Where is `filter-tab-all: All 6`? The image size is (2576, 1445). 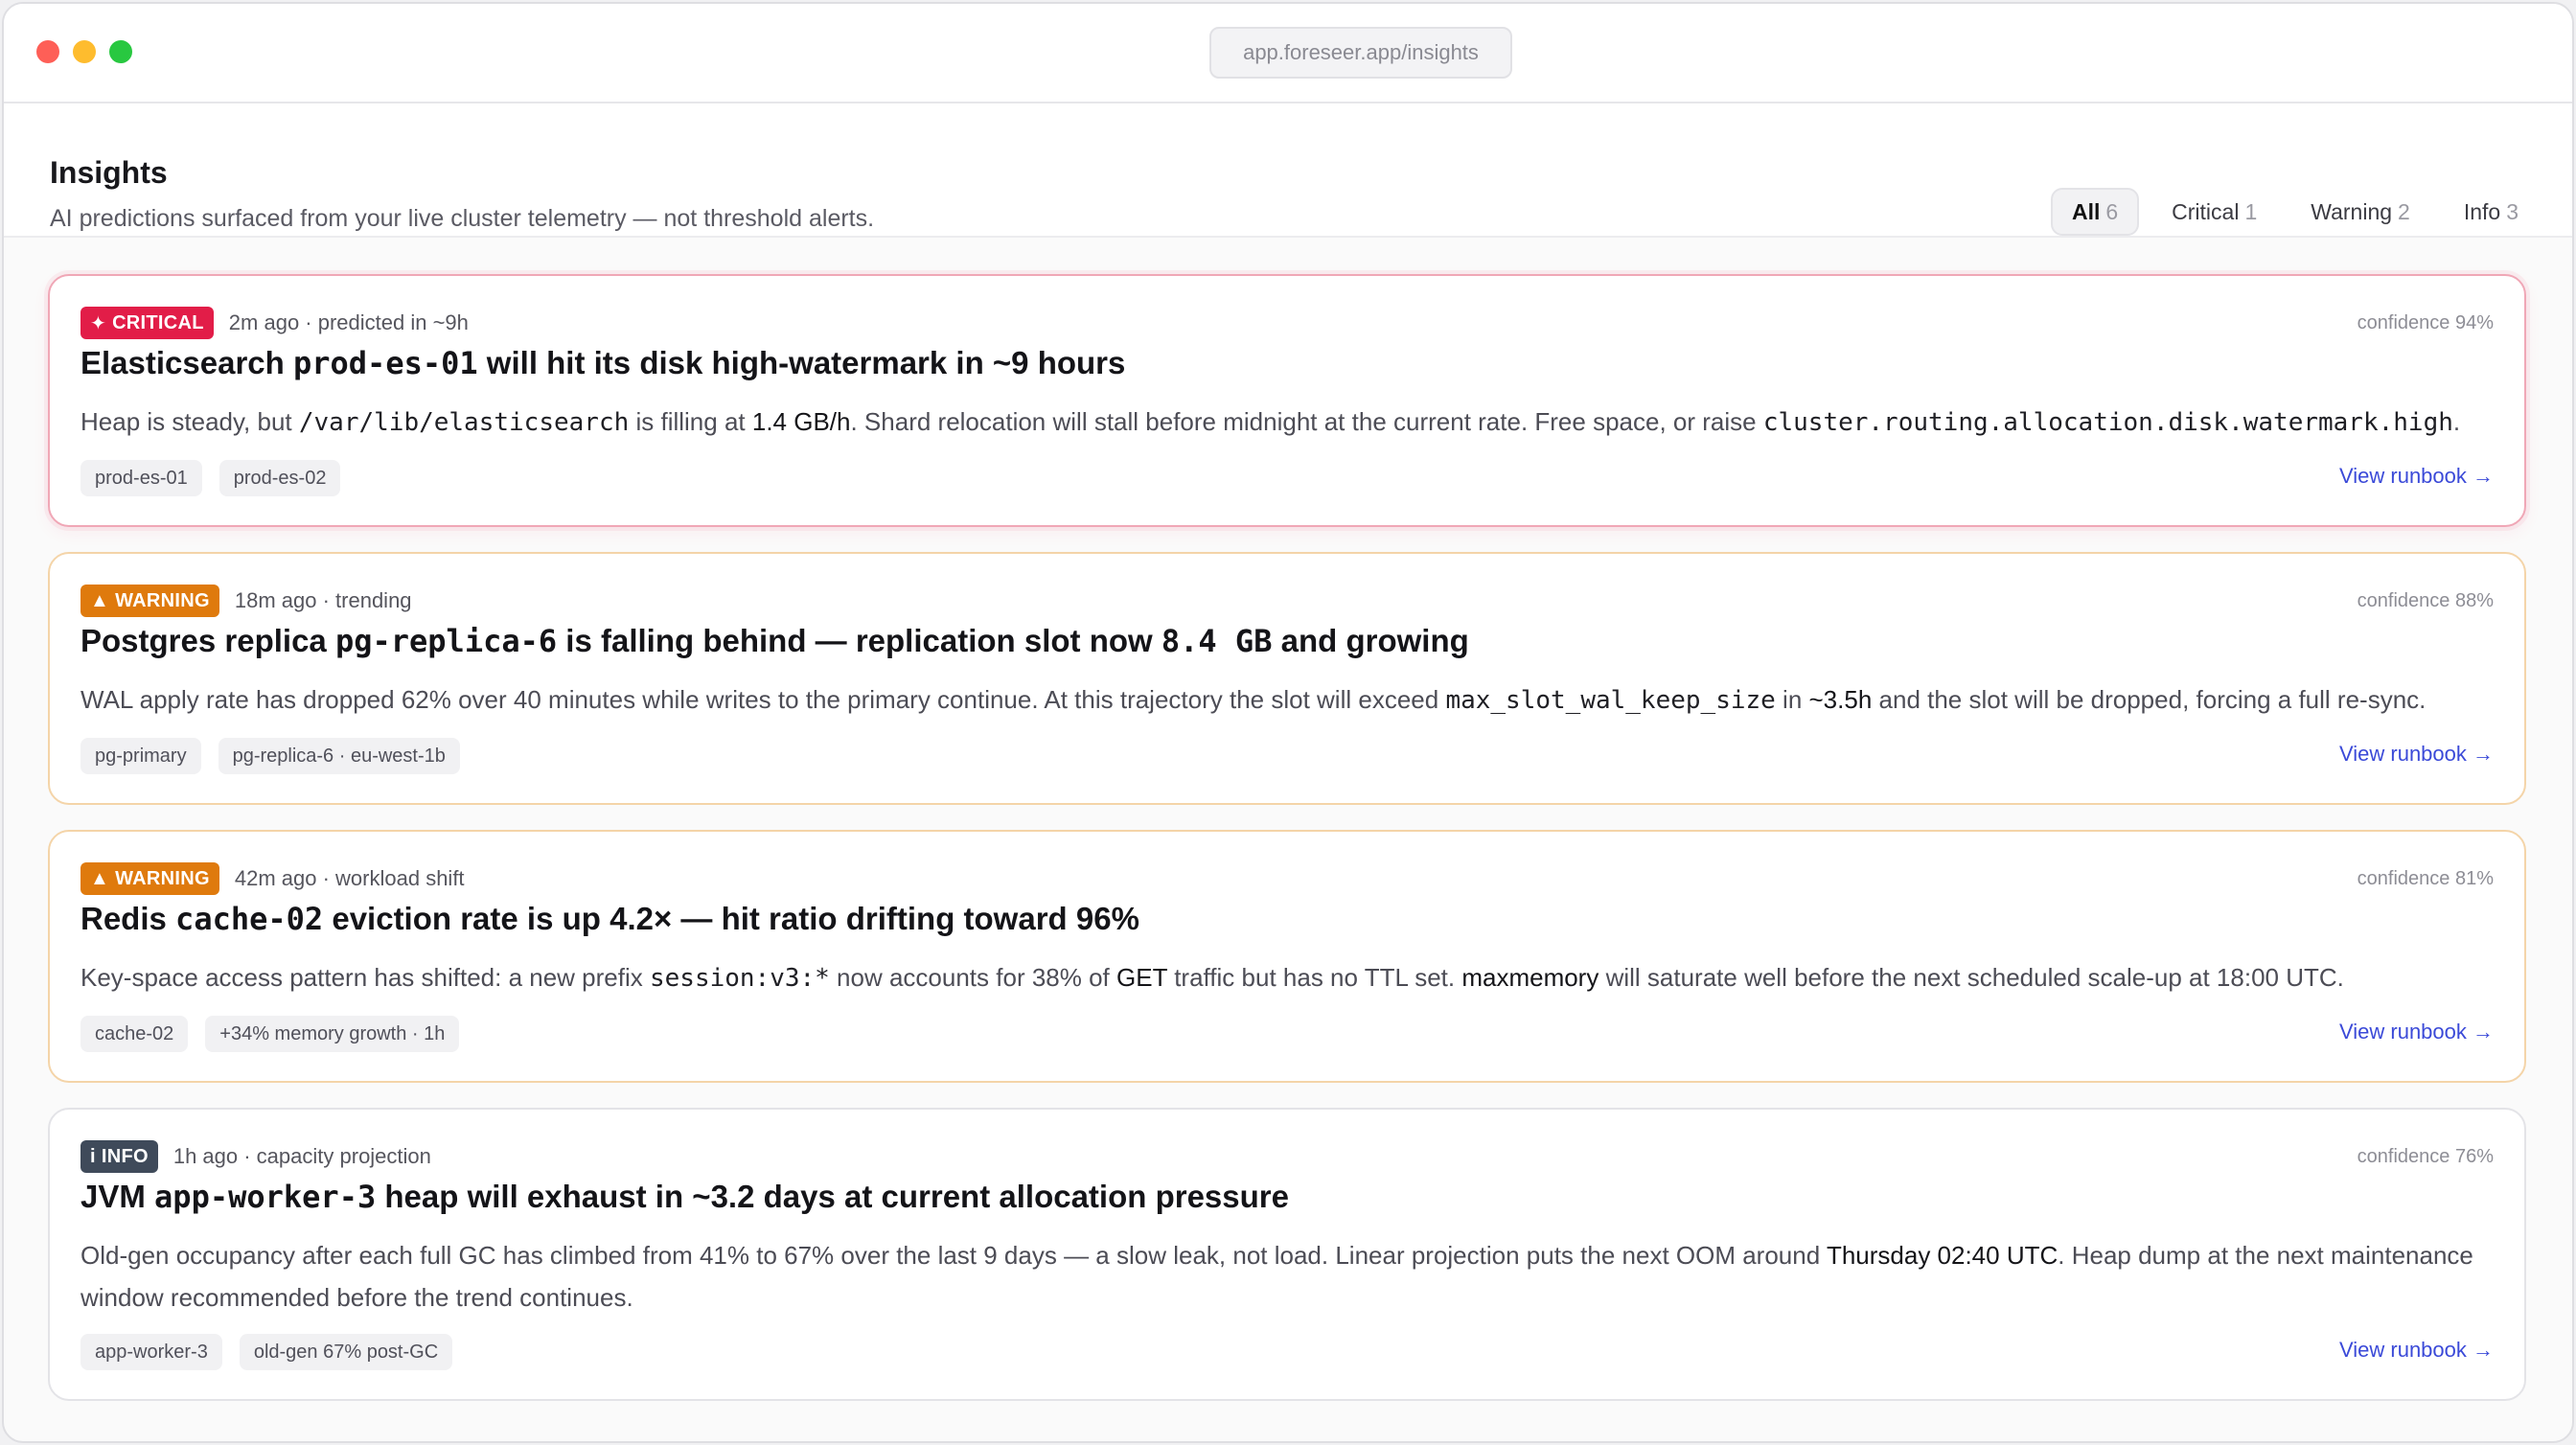 filter-tab-all: All 6 is located at coordinates (2095, 212).